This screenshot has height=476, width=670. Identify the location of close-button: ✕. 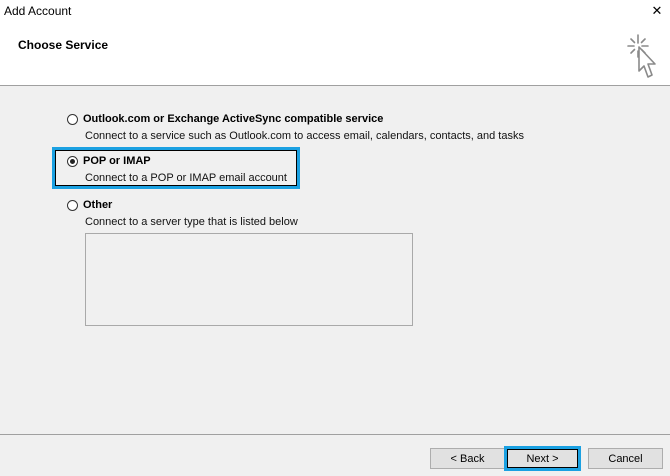
(657, 11).